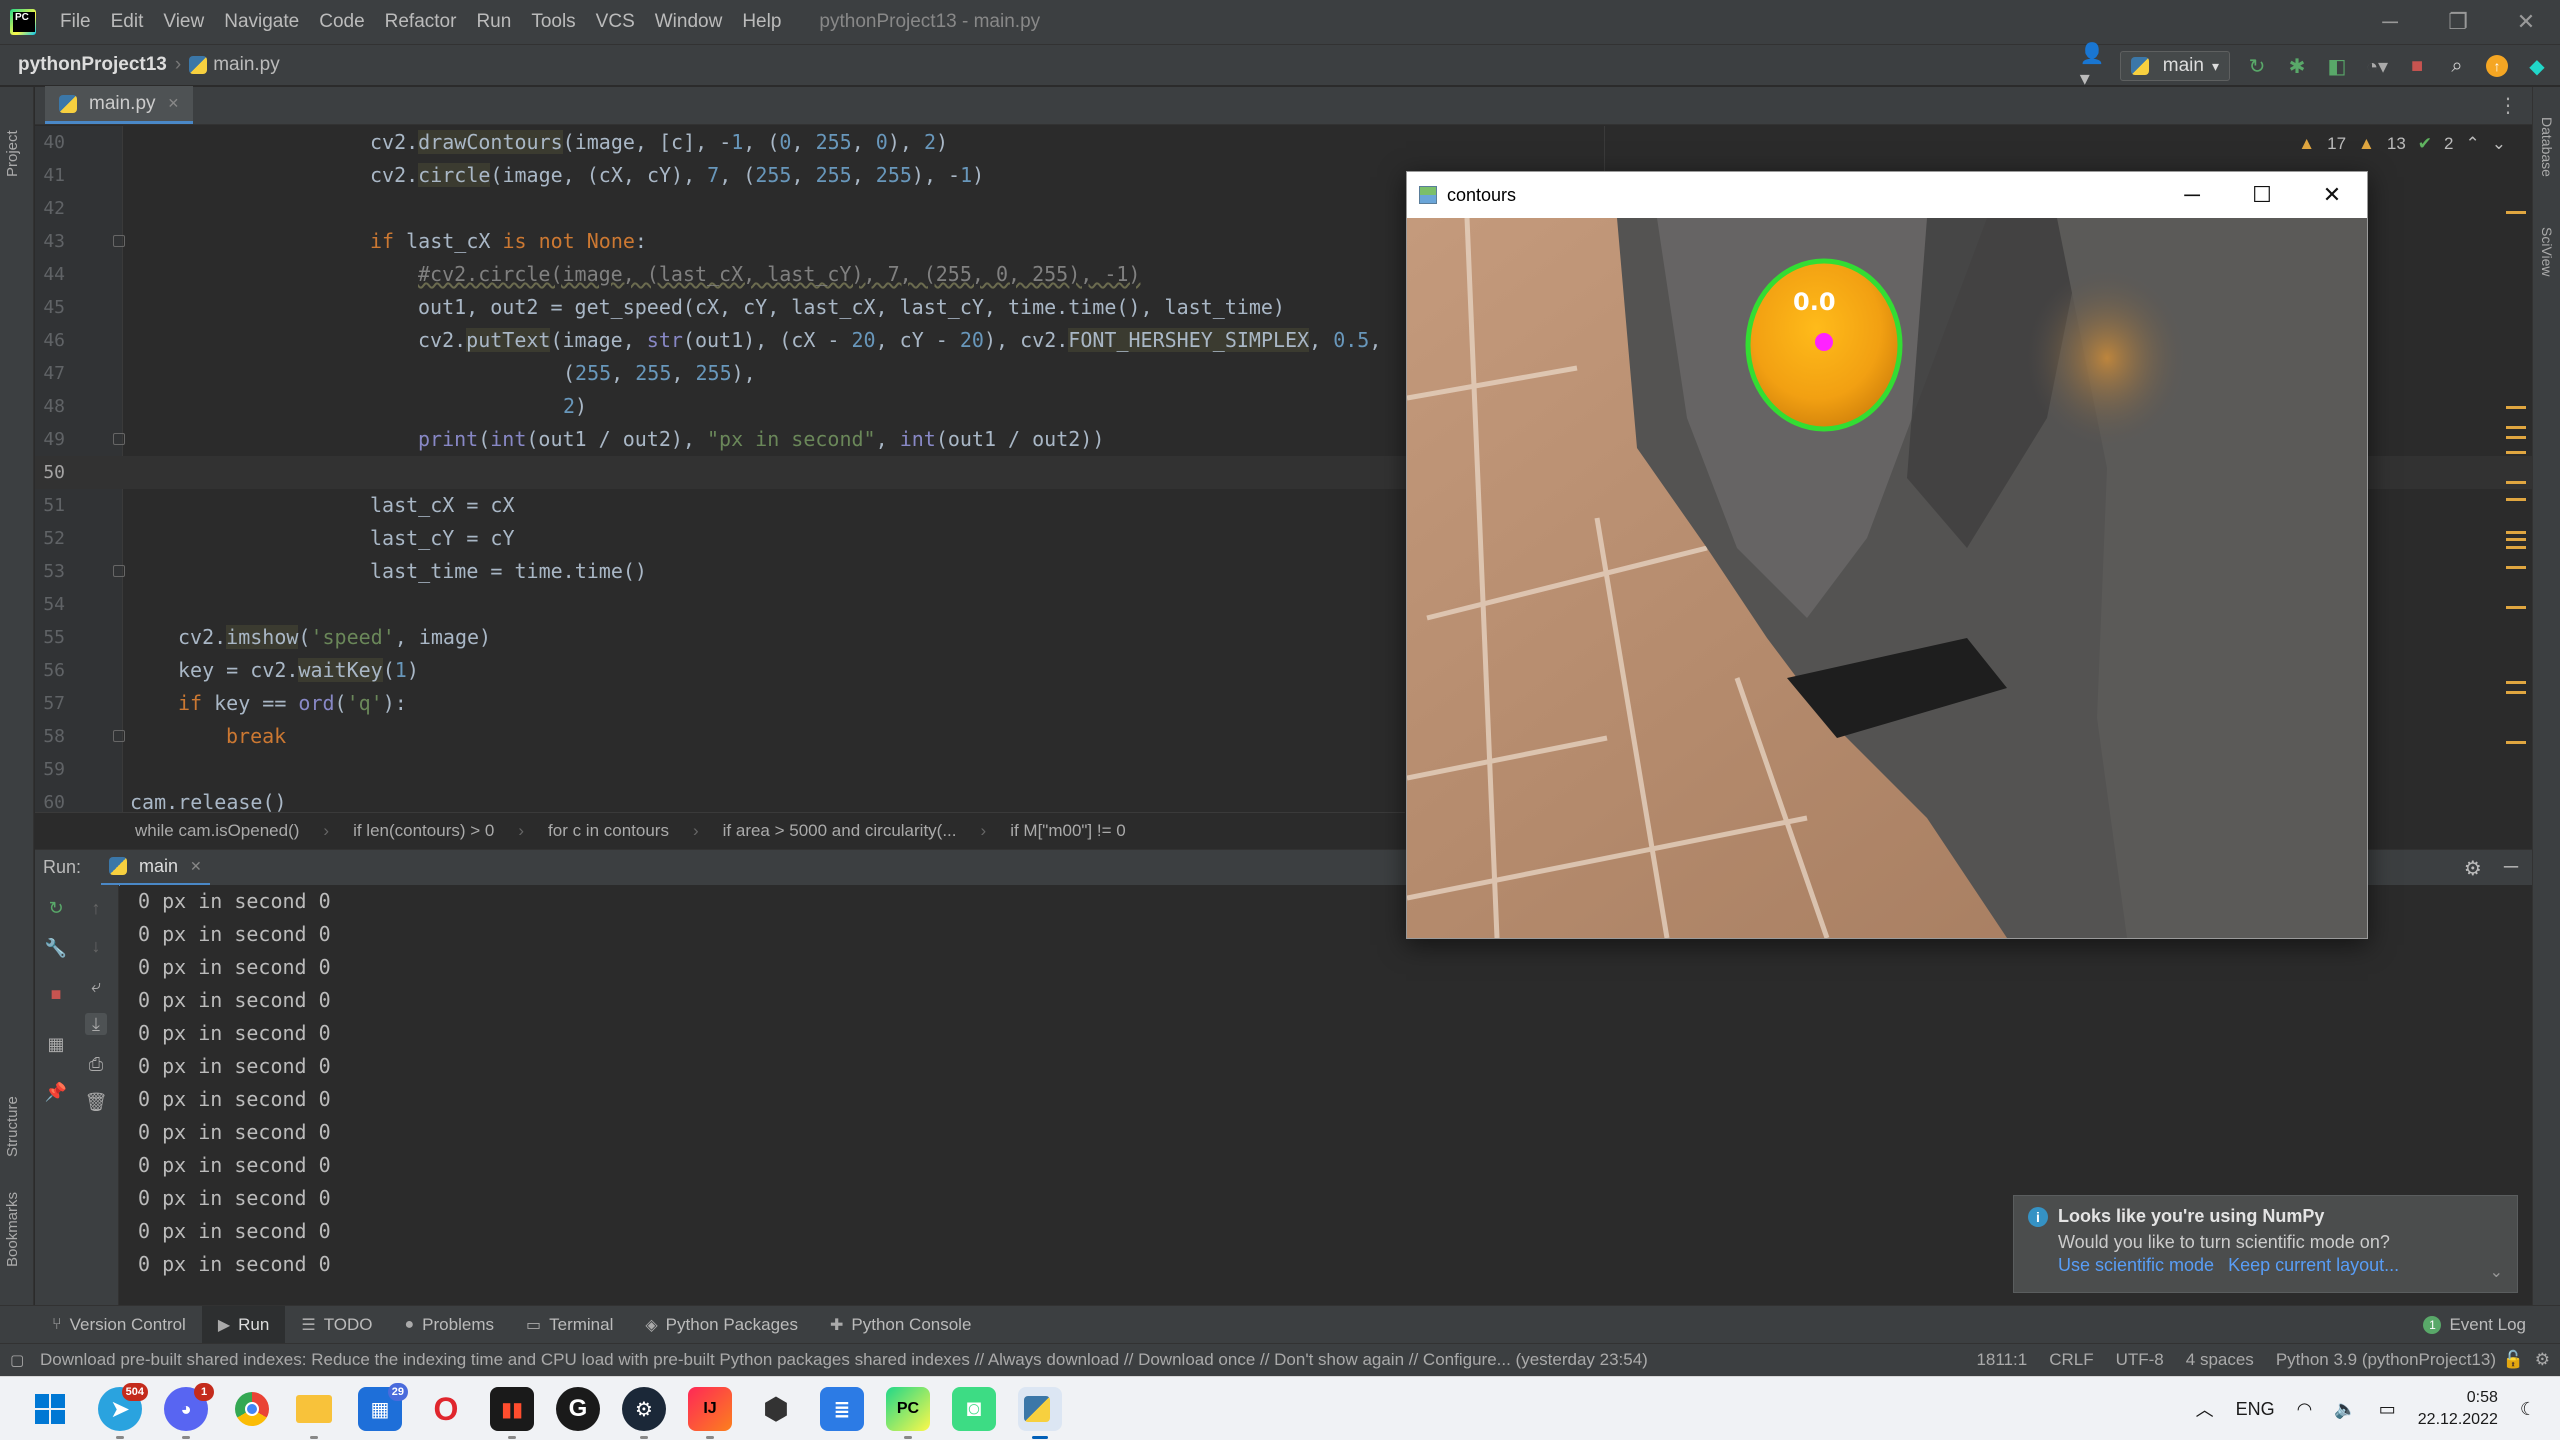 The height and width of the screenshot is (1440, 2560). Describe the element at coordinates (127, 22) in the screenshot. I see `menu-edit: Edit` at that location.